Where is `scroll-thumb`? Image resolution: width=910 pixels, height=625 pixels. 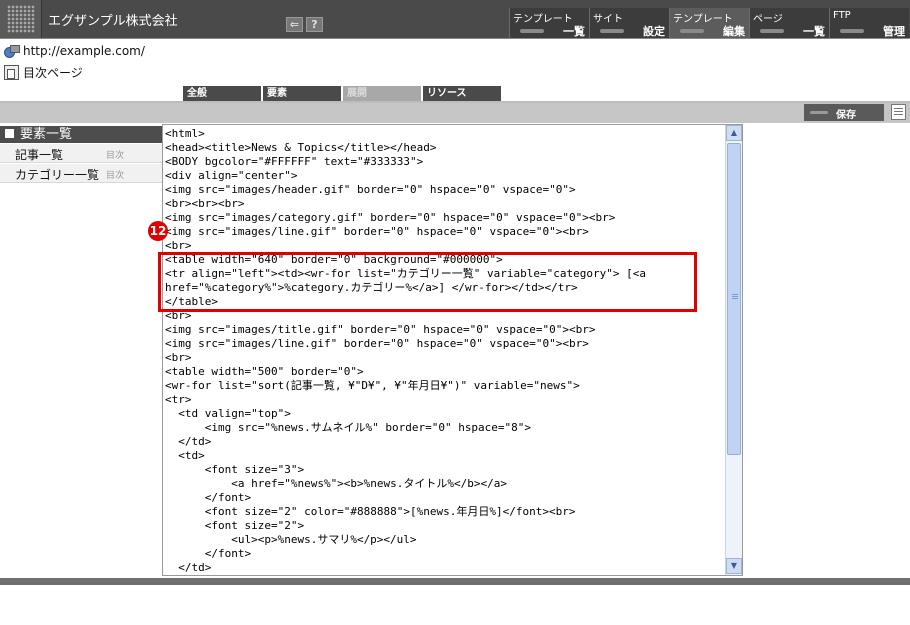
scroll-thumb is located at coordinates (734, 299).